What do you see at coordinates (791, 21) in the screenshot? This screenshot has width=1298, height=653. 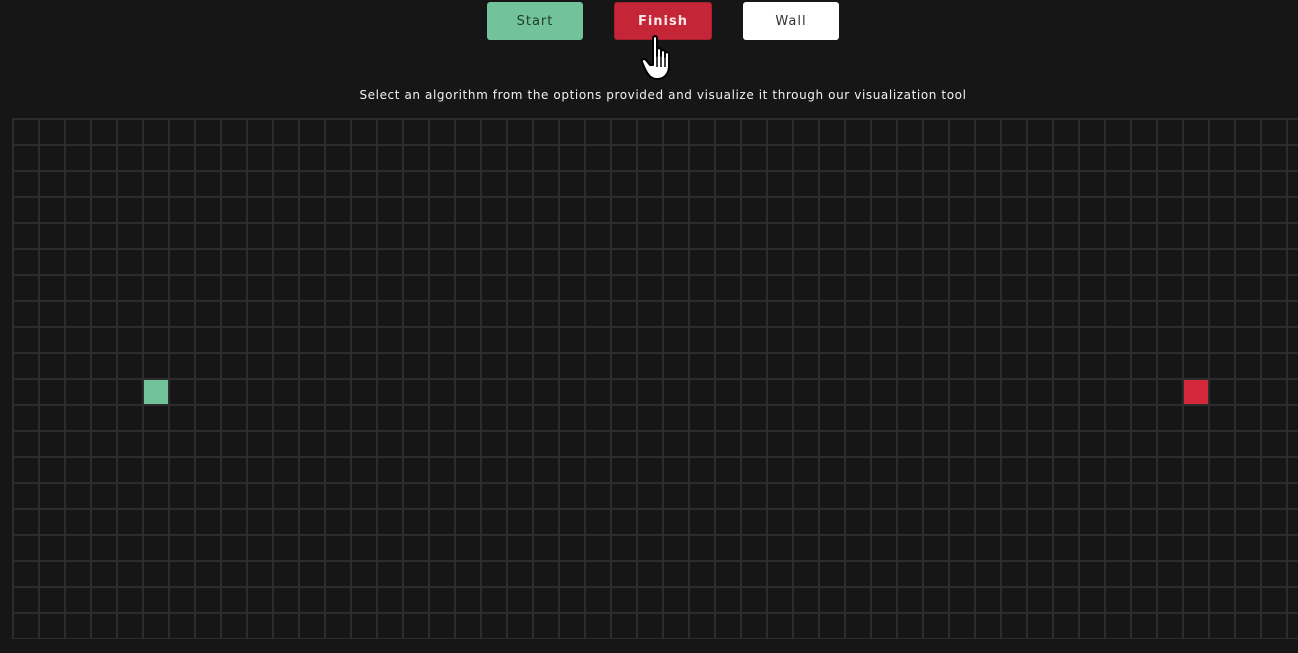 I see `wall-button: Wall` at bounding box center [791, 21].